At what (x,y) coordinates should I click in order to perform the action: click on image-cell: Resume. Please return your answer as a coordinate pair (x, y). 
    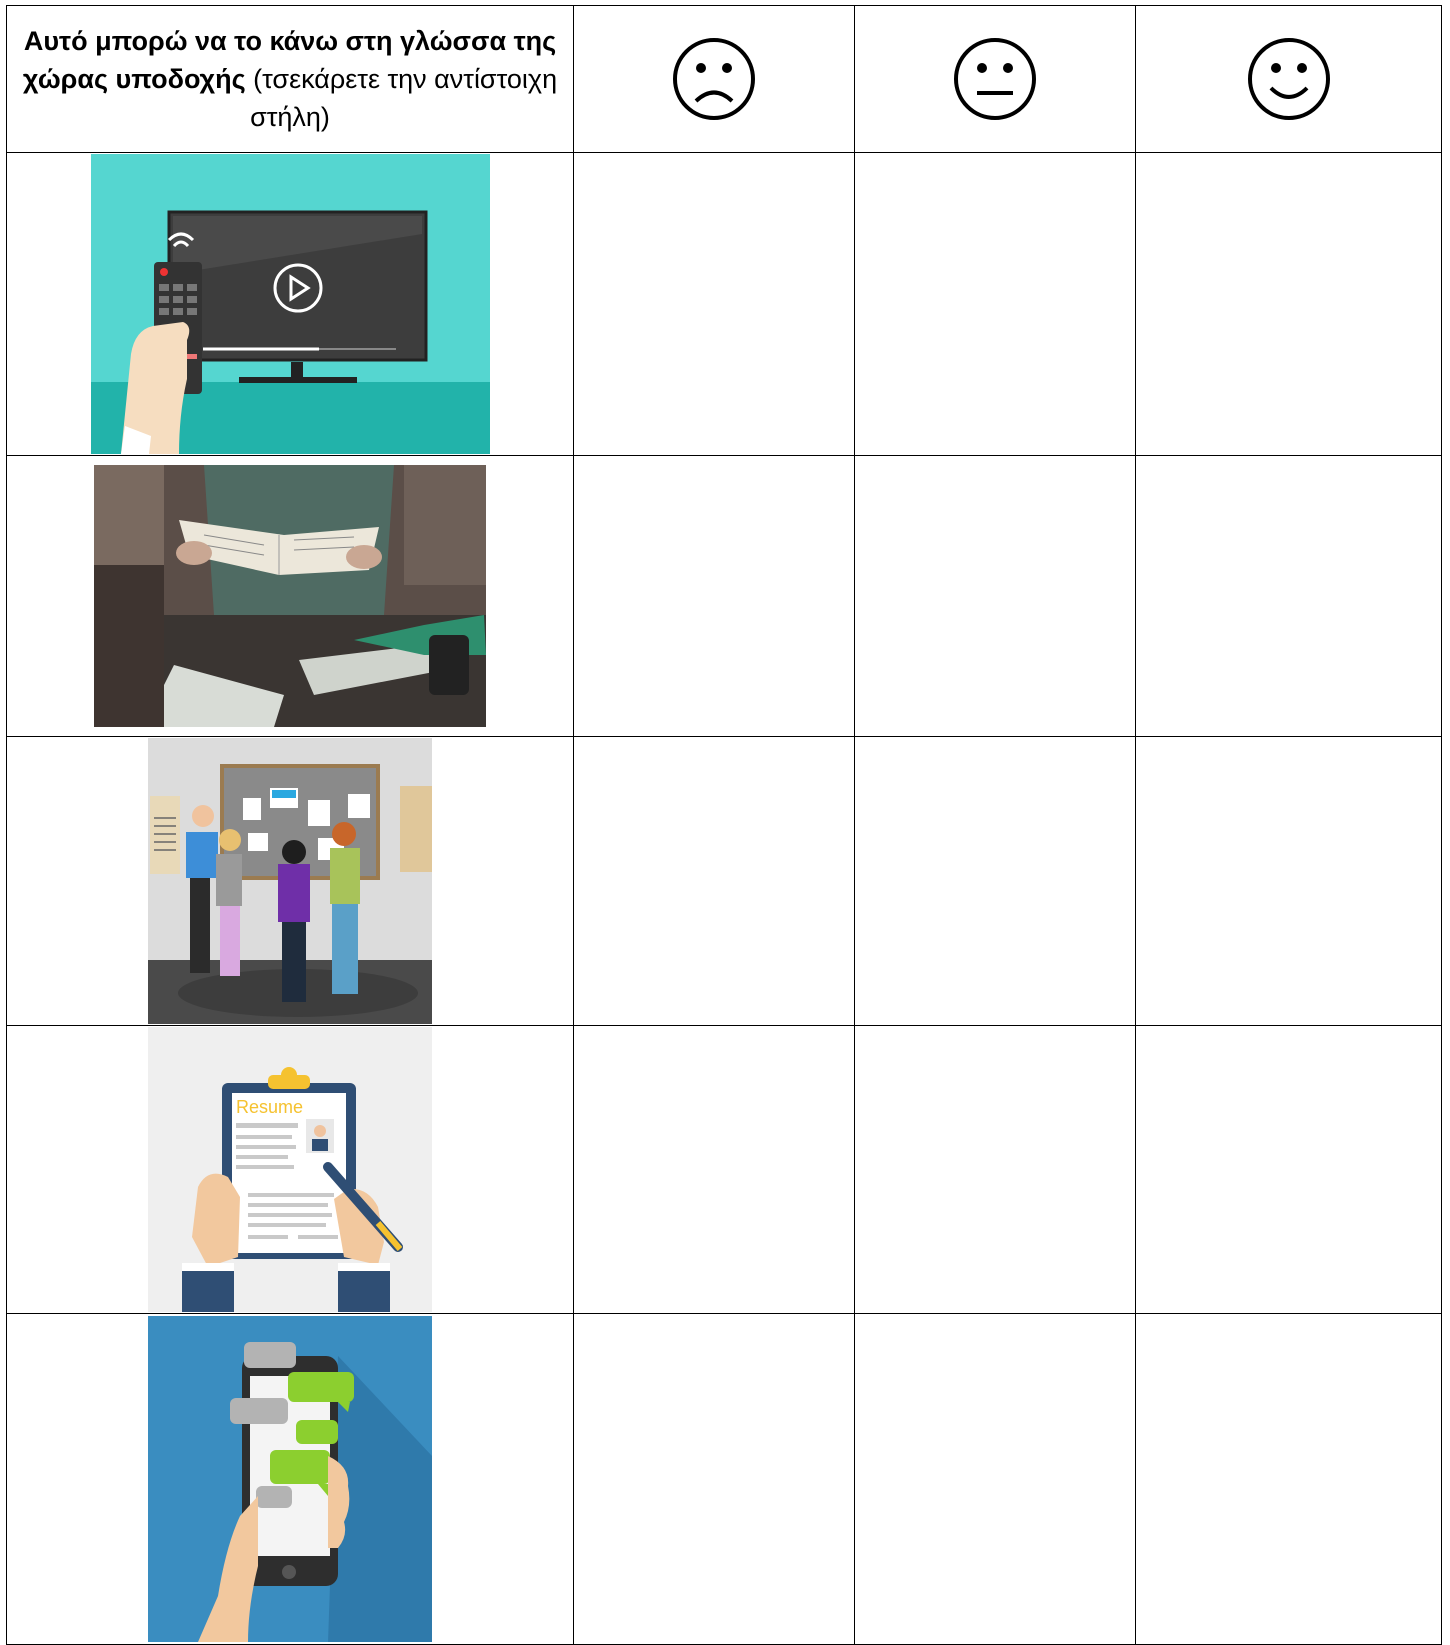
    Looking at the image, I should click on (290, 1169).